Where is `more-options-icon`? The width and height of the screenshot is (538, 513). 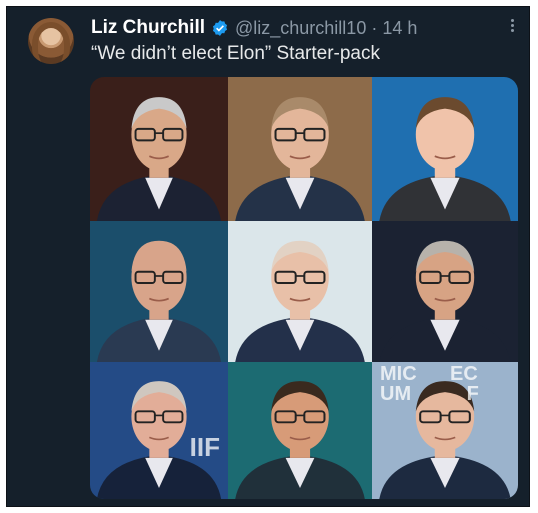 more-options-icon is located at coordinates (512, 26).